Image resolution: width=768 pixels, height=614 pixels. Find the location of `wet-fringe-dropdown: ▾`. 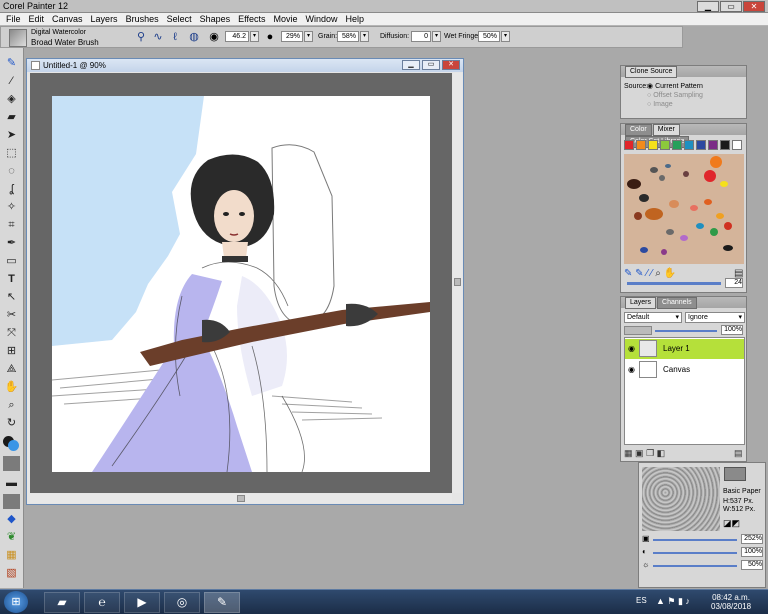

wet-fringe-dropdown: ▾ is located at coordinates (505, 36).